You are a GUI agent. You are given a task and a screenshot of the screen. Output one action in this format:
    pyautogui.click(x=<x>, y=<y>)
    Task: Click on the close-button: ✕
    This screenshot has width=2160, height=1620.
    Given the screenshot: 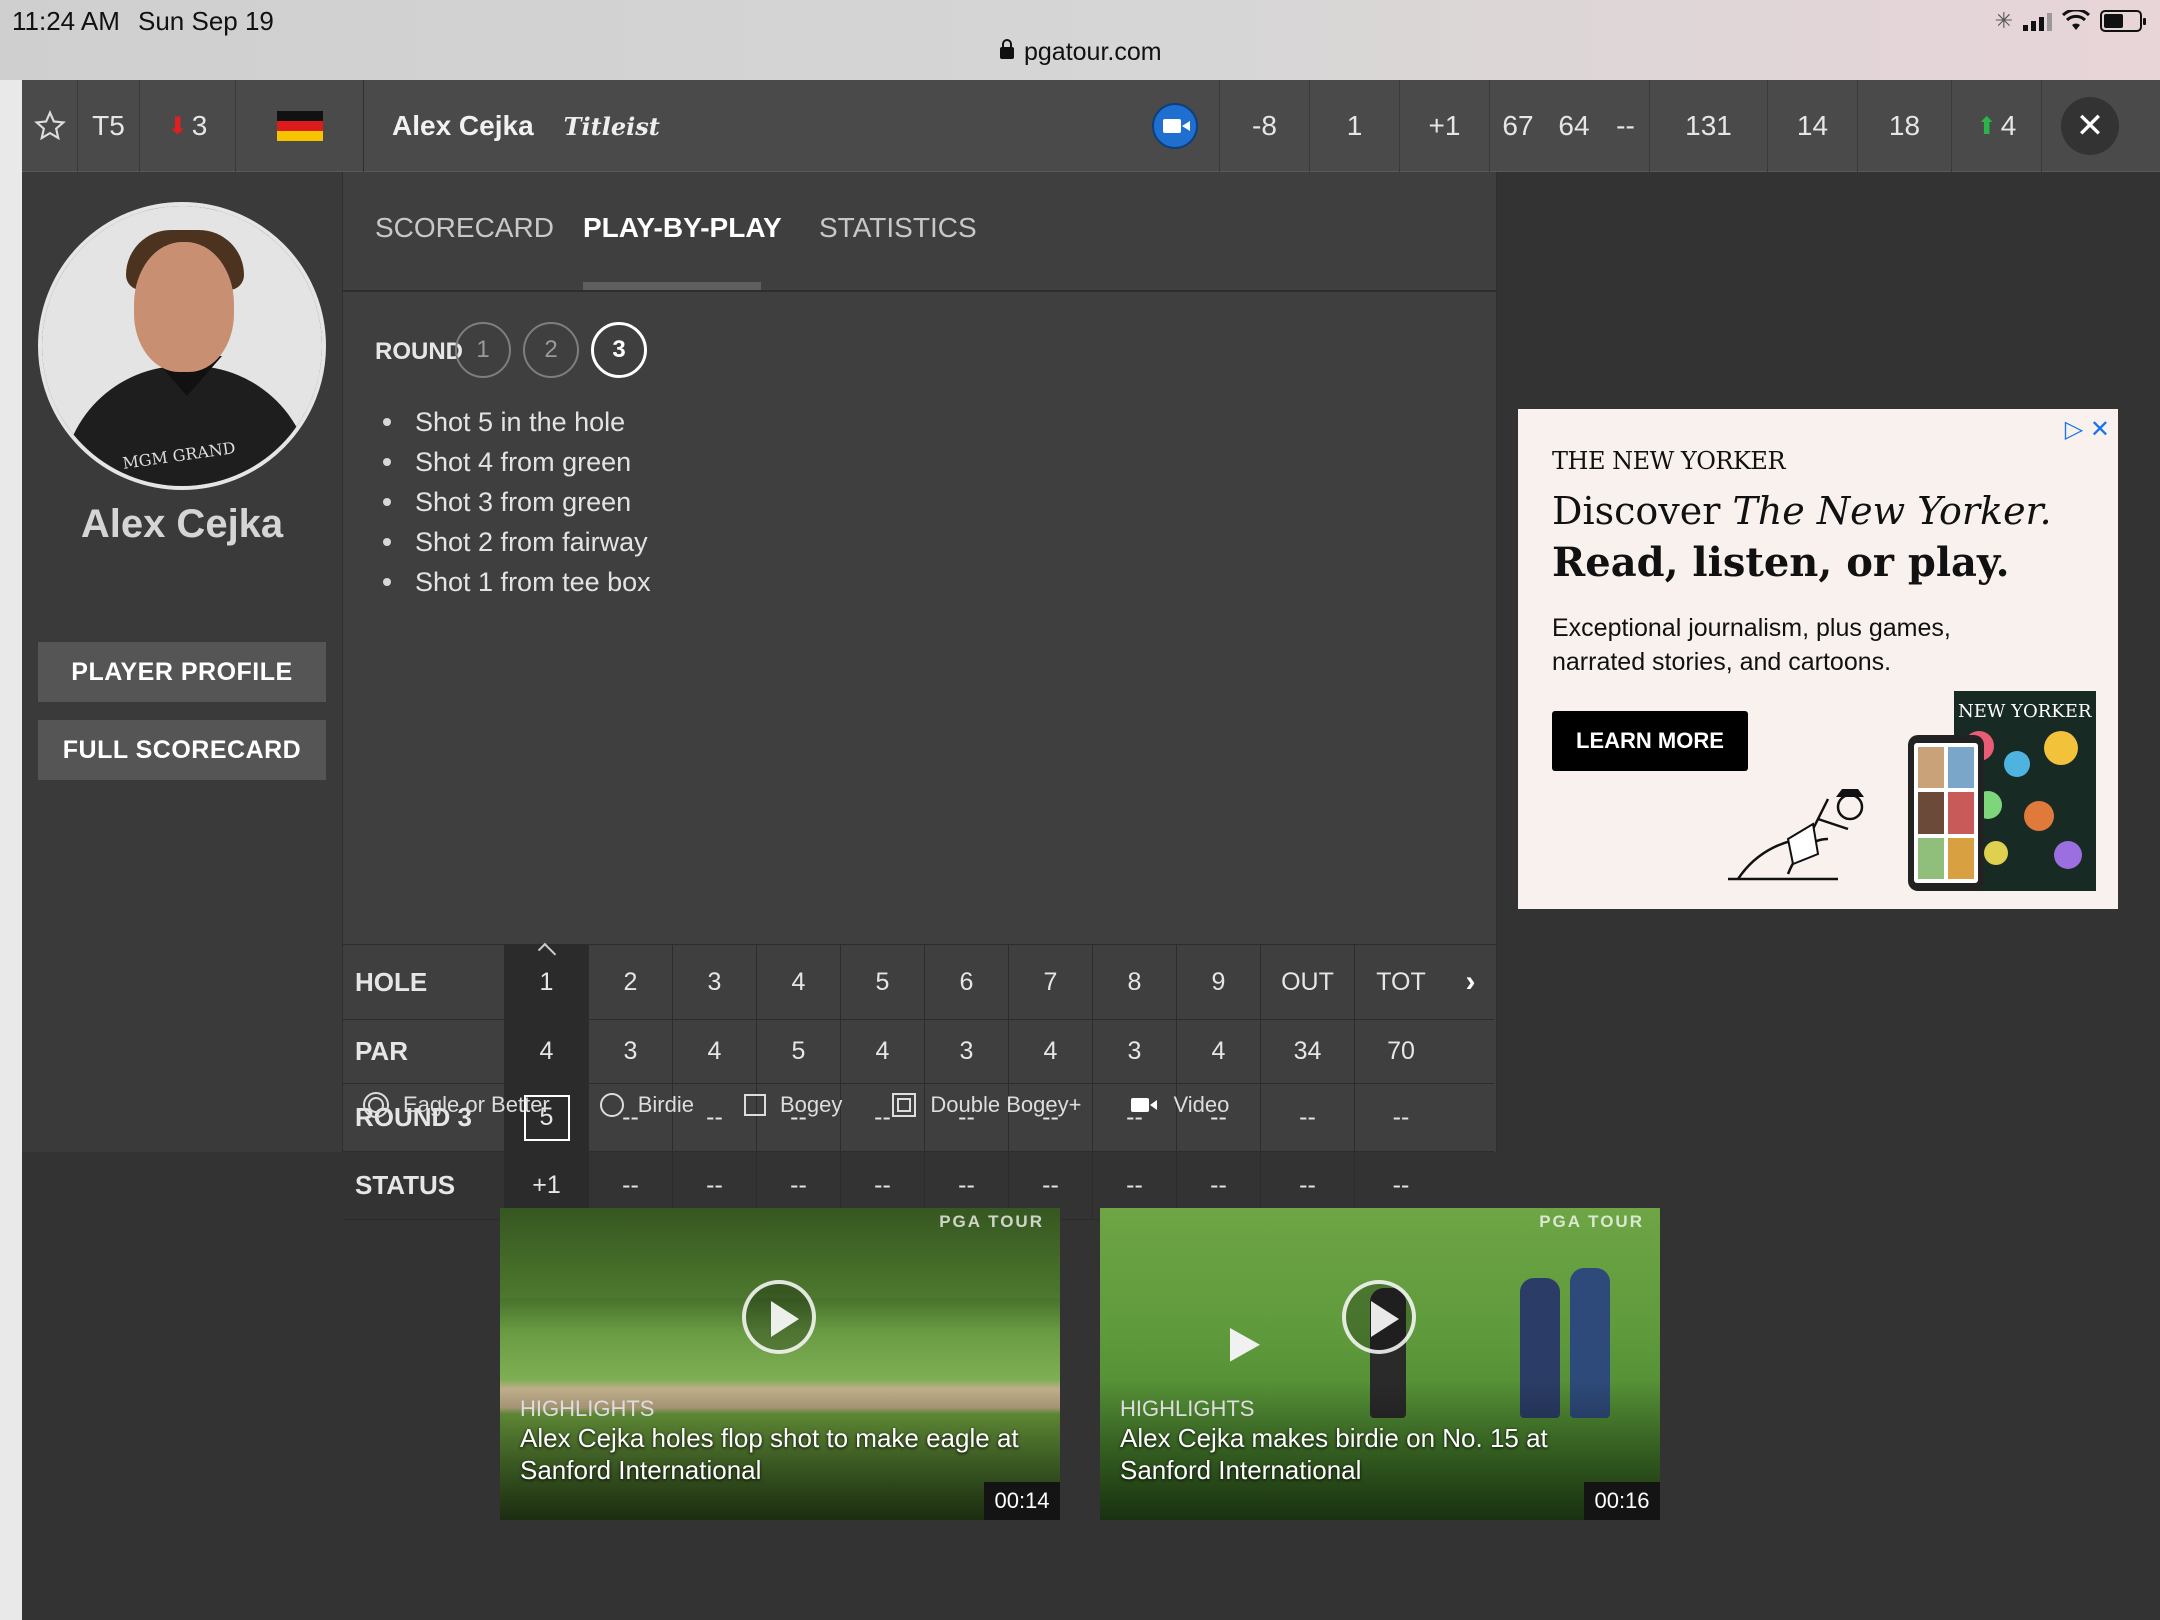 What is the action you would take?
    pyautogui.click(x=2090, y=126)
    